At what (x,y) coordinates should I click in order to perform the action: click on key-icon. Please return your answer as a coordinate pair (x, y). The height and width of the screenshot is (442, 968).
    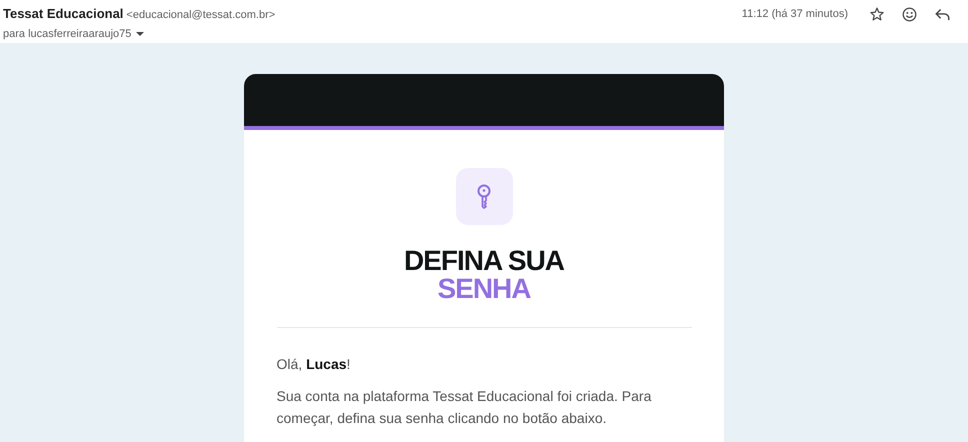
    Looking at the image, I should click on (484, 196).